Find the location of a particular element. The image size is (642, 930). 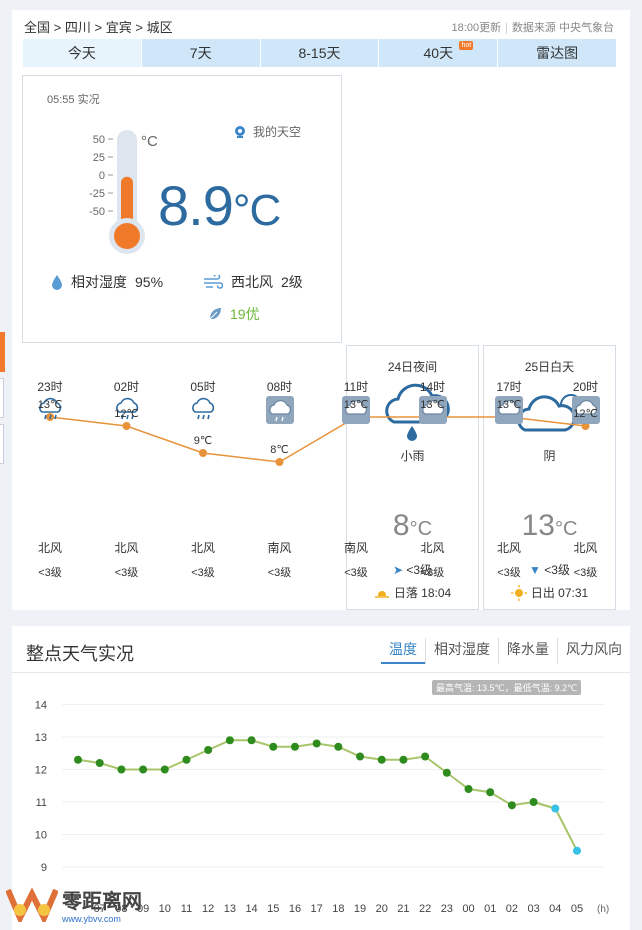

x-tick-label: 16 is located at coordinates (295, 909).